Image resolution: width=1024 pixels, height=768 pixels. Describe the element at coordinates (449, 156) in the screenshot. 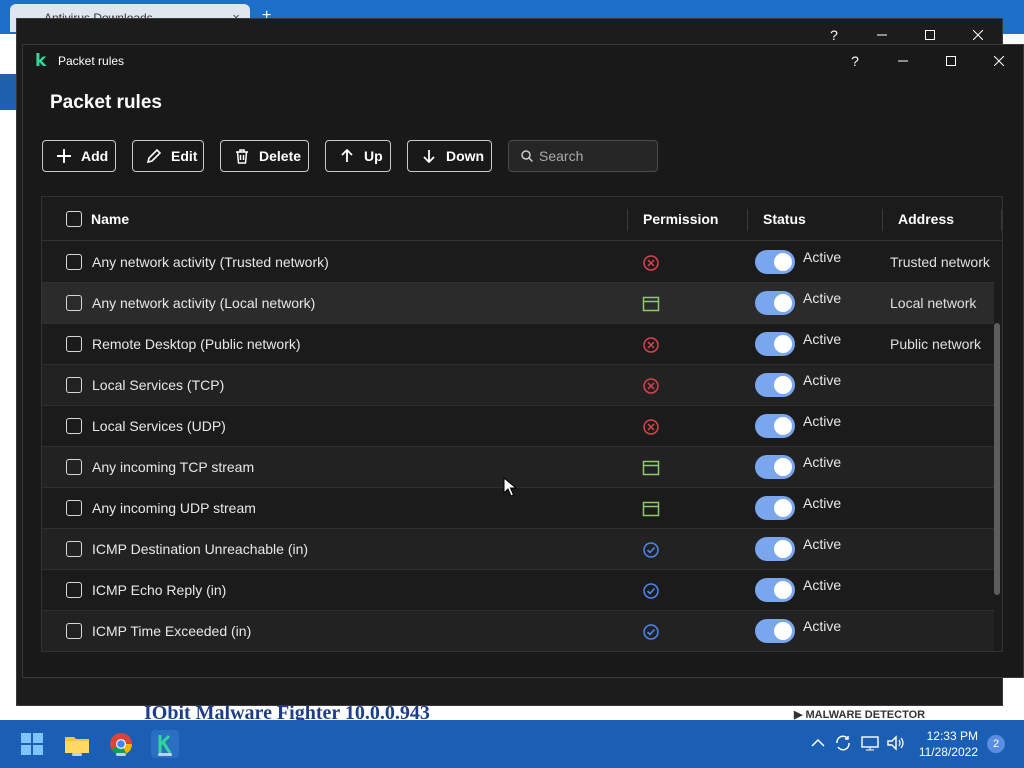

I see `down-button: Down` at that location.